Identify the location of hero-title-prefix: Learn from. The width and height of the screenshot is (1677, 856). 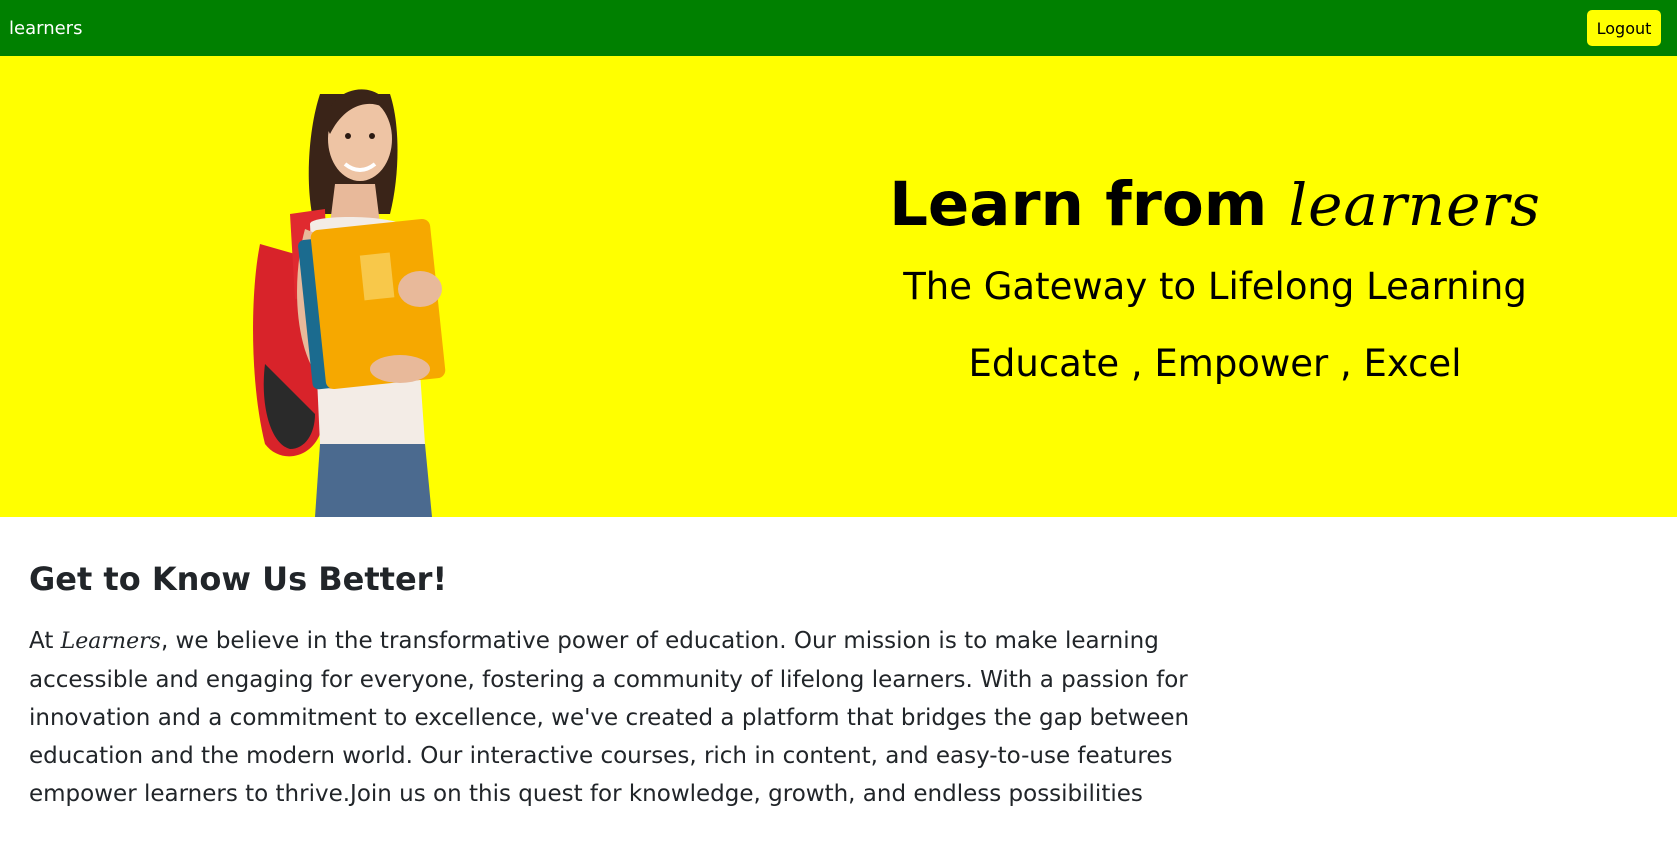
(1078, 204).